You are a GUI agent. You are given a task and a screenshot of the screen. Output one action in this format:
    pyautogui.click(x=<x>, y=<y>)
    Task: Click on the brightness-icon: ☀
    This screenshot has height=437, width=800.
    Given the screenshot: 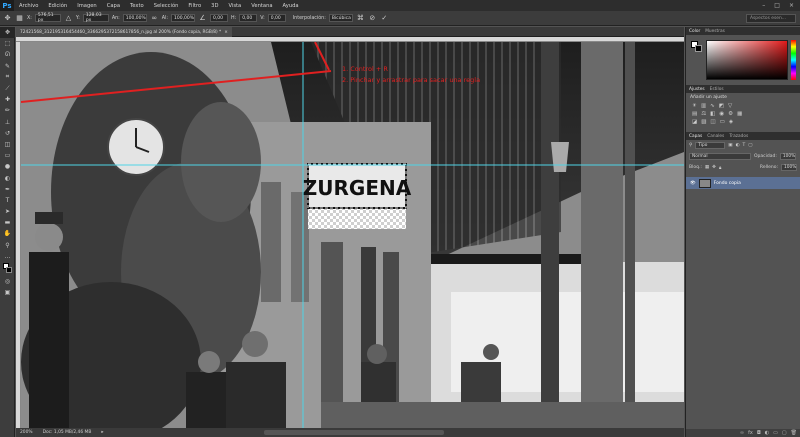 What is the action you would take?
    pyautogui.click(x=694, y=106)
    